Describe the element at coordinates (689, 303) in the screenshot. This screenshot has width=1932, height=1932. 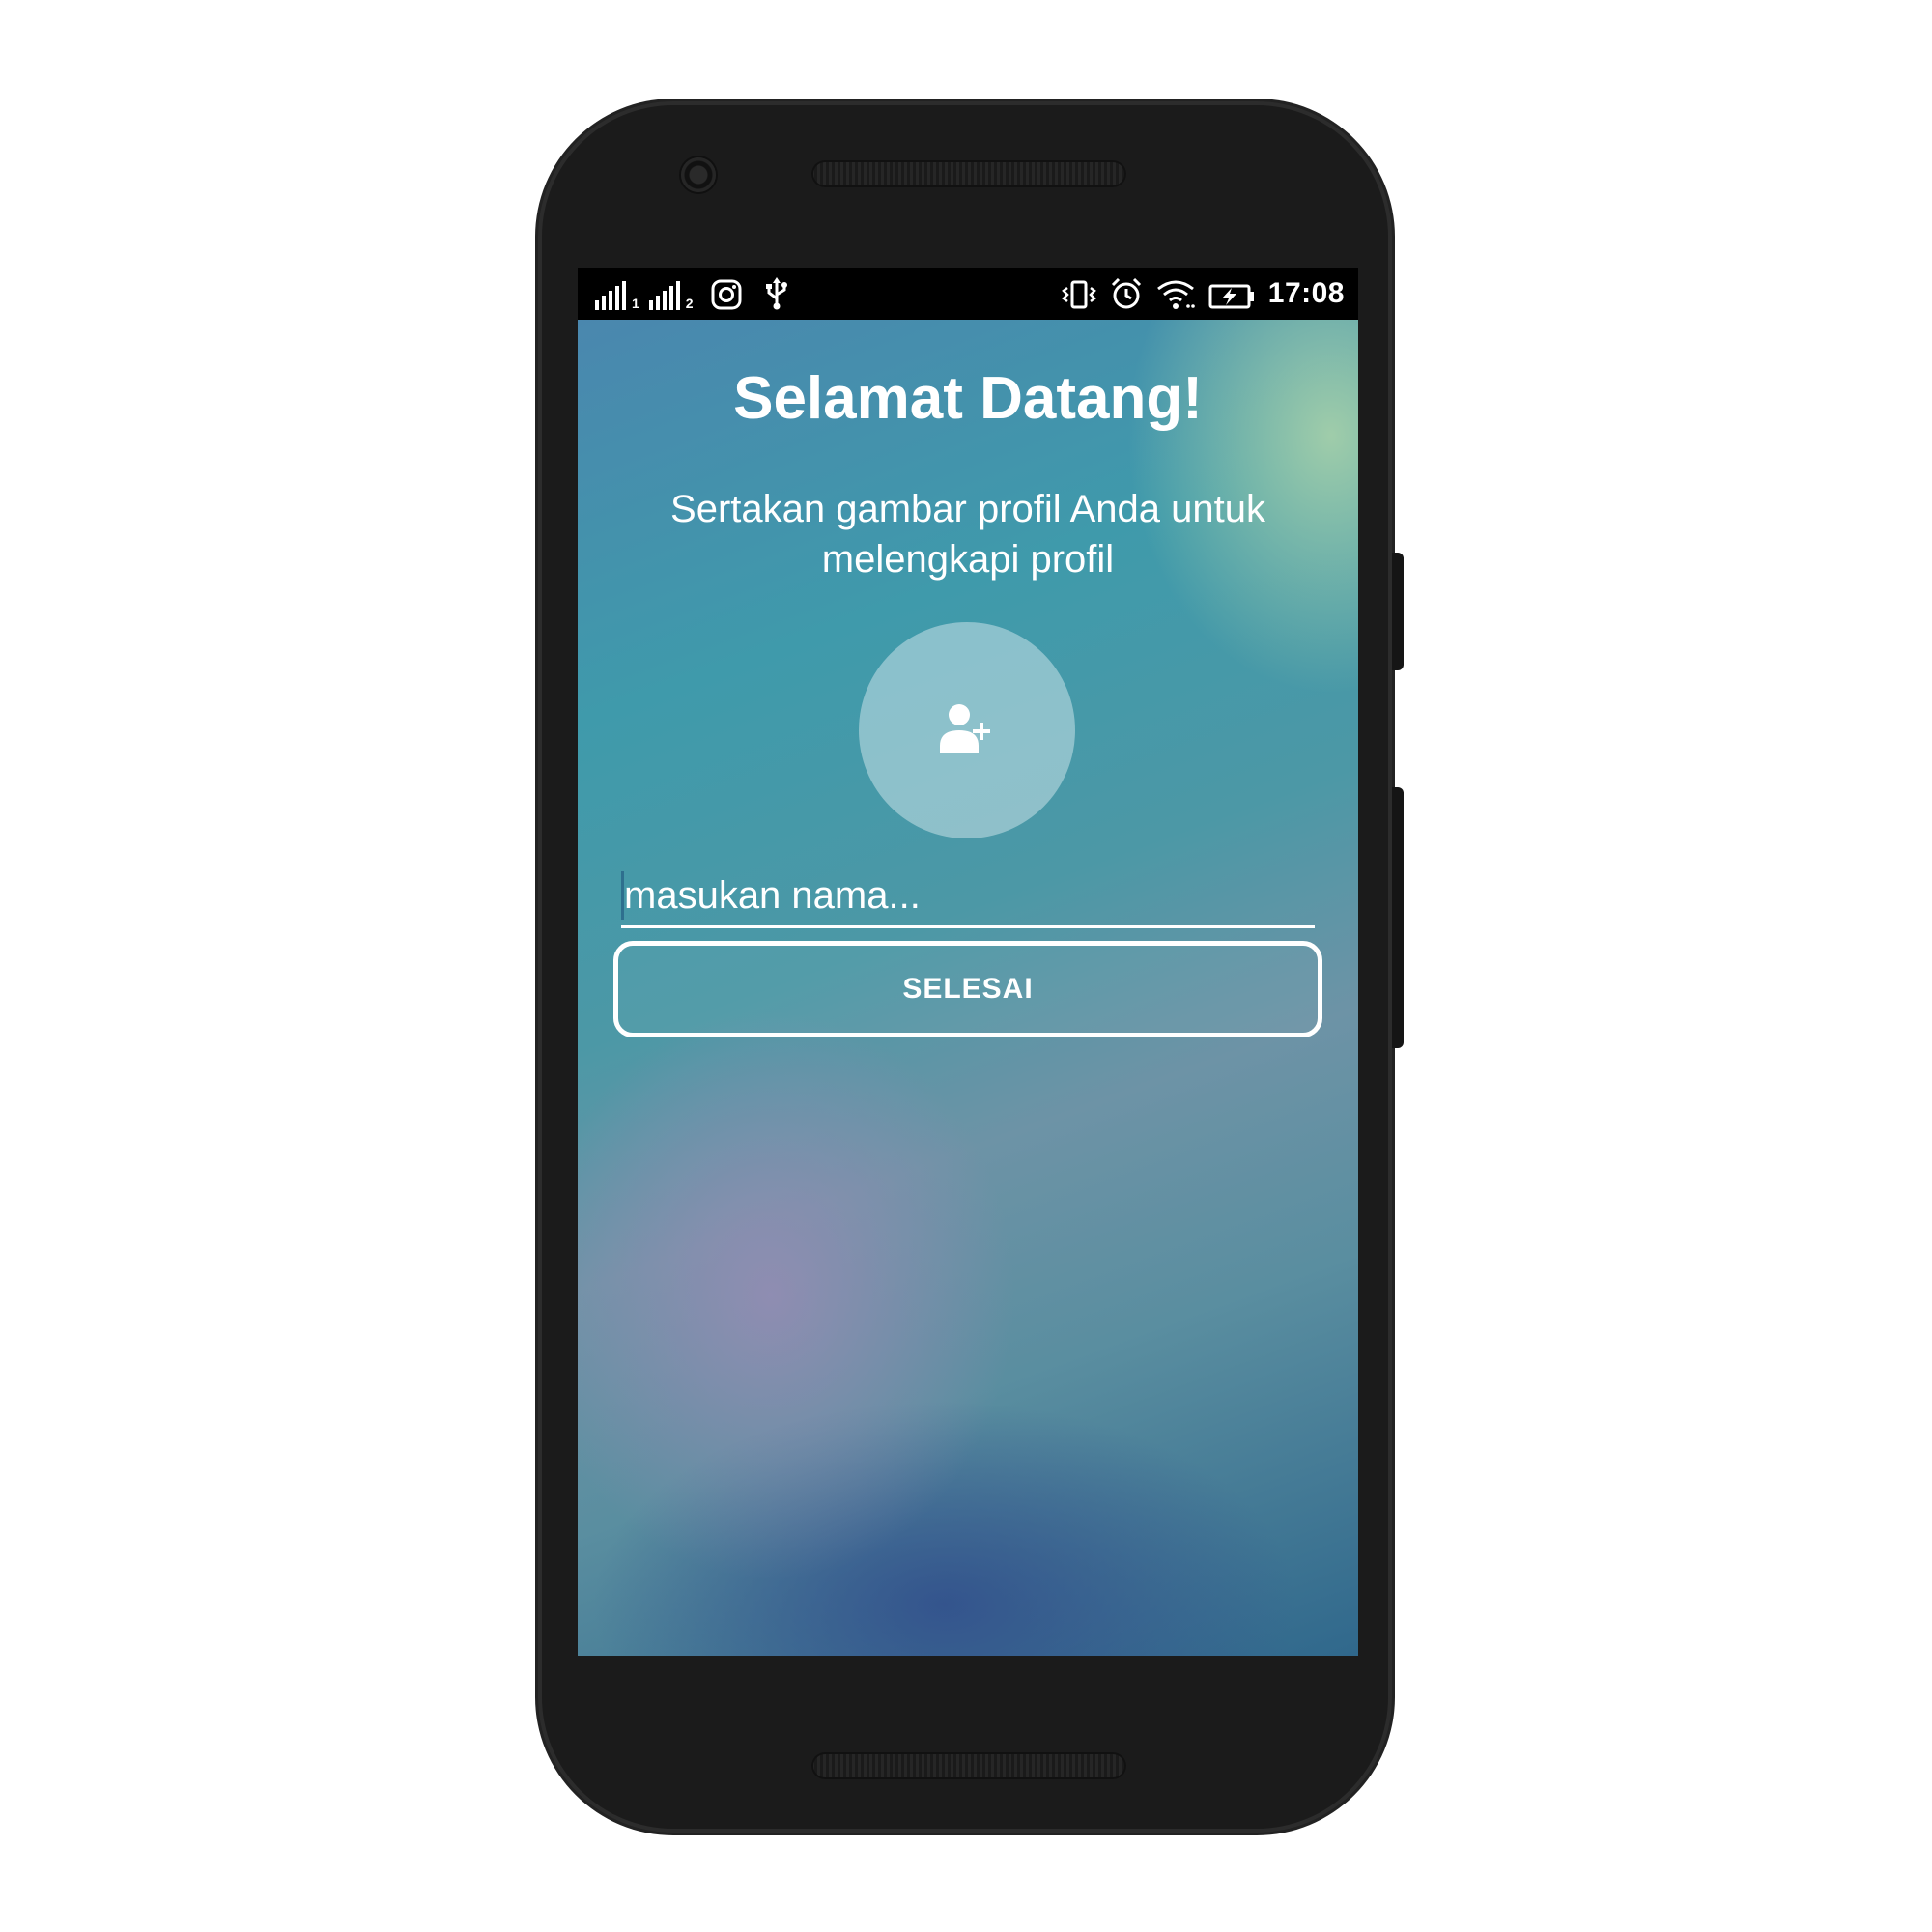
I see `sim2-label: 2` at that location.